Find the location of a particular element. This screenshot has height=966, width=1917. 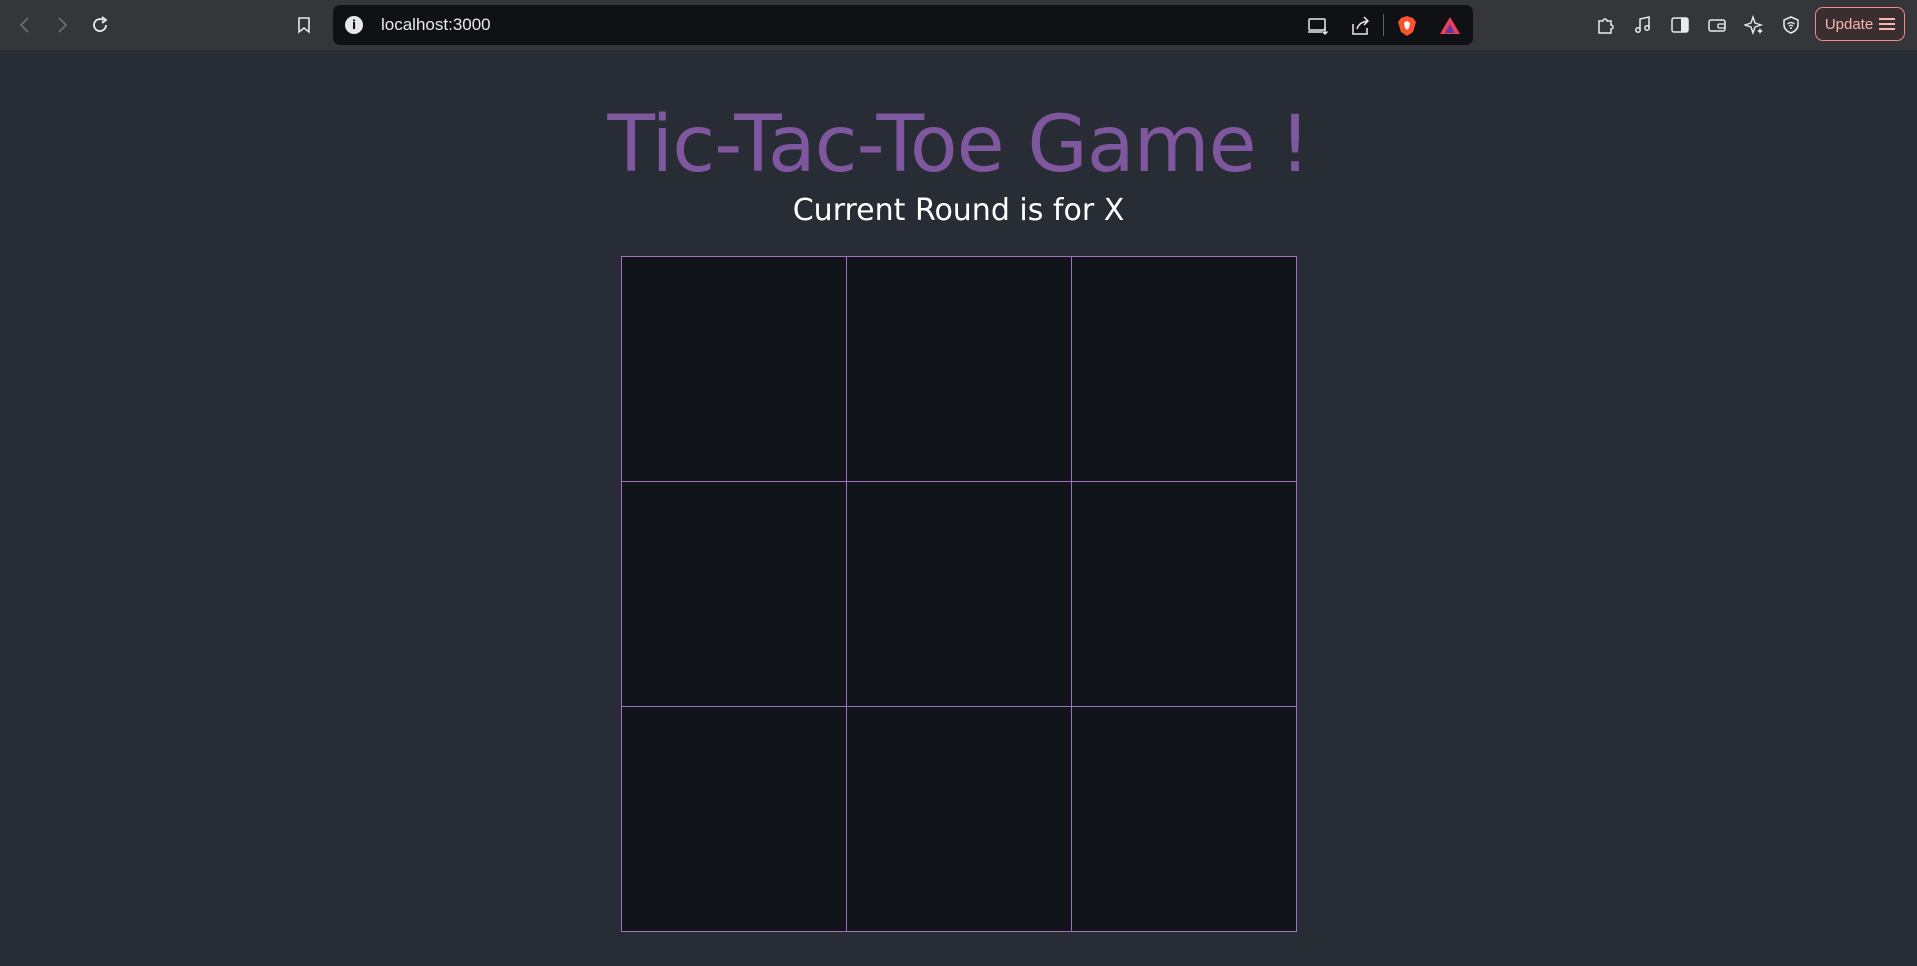

forward-button is located at coordinates (62, 25).